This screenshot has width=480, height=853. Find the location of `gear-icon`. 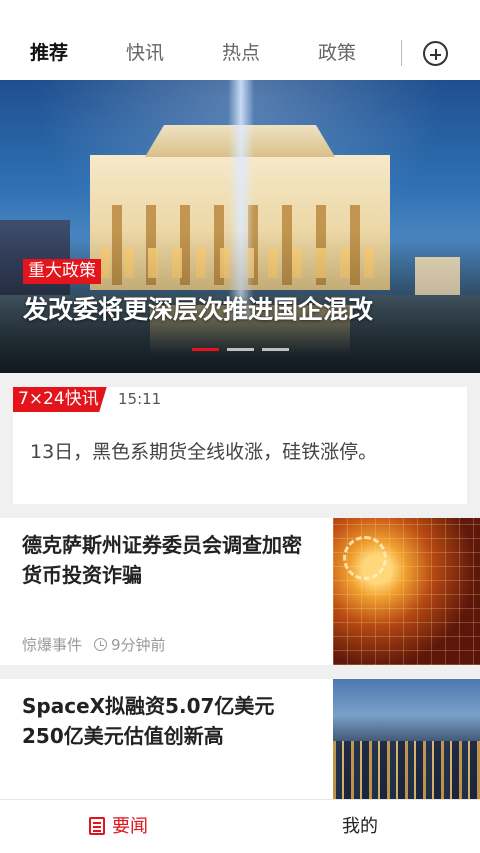

gear-icon is located at coordinates (365, 558).